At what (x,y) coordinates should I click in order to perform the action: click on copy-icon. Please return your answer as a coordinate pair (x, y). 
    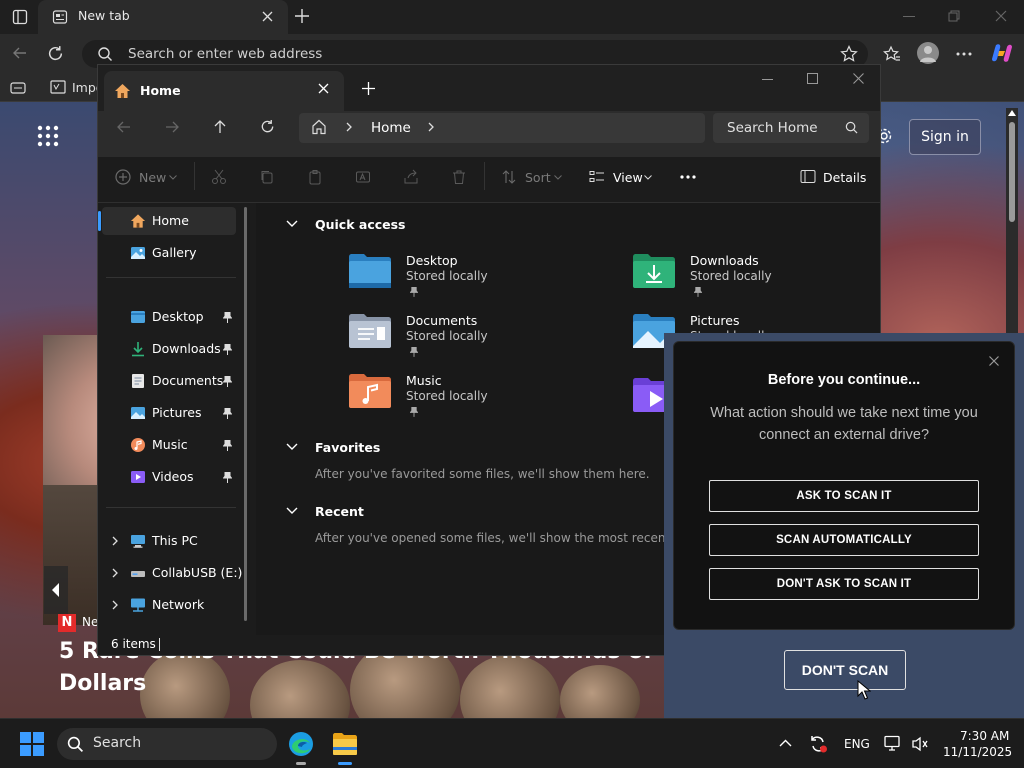
    Looking at the image, I should click on (267, 177).